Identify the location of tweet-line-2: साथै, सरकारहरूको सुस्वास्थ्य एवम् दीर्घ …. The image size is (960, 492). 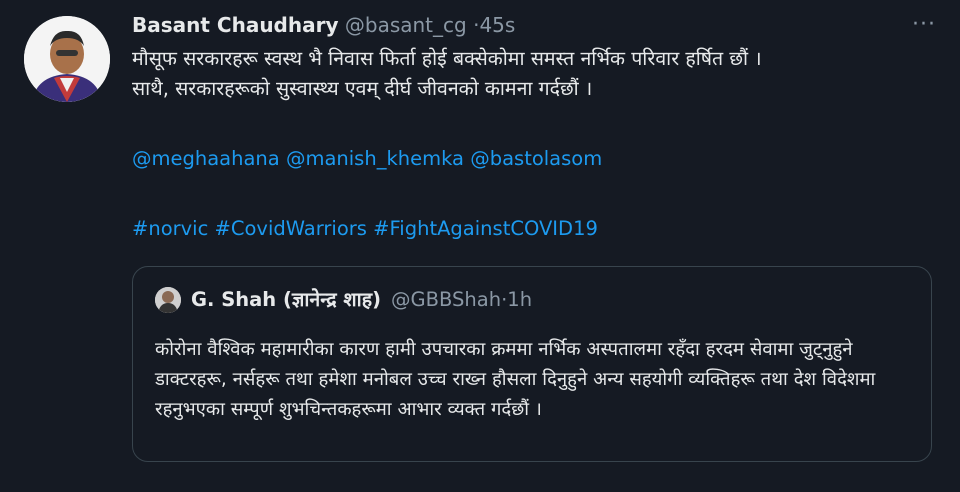
(362, 88).